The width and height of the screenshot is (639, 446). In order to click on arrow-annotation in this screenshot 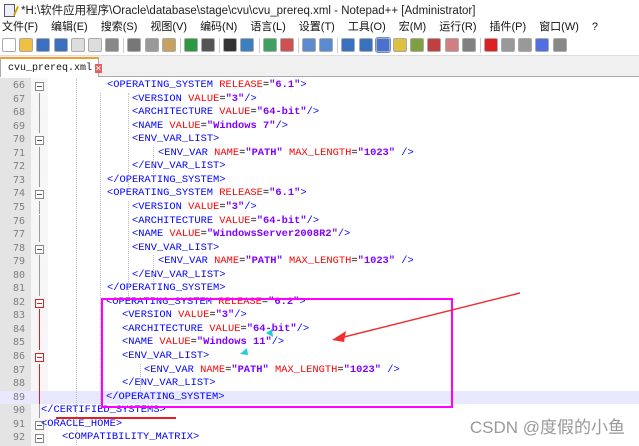, I will do `click(430, 315)`.